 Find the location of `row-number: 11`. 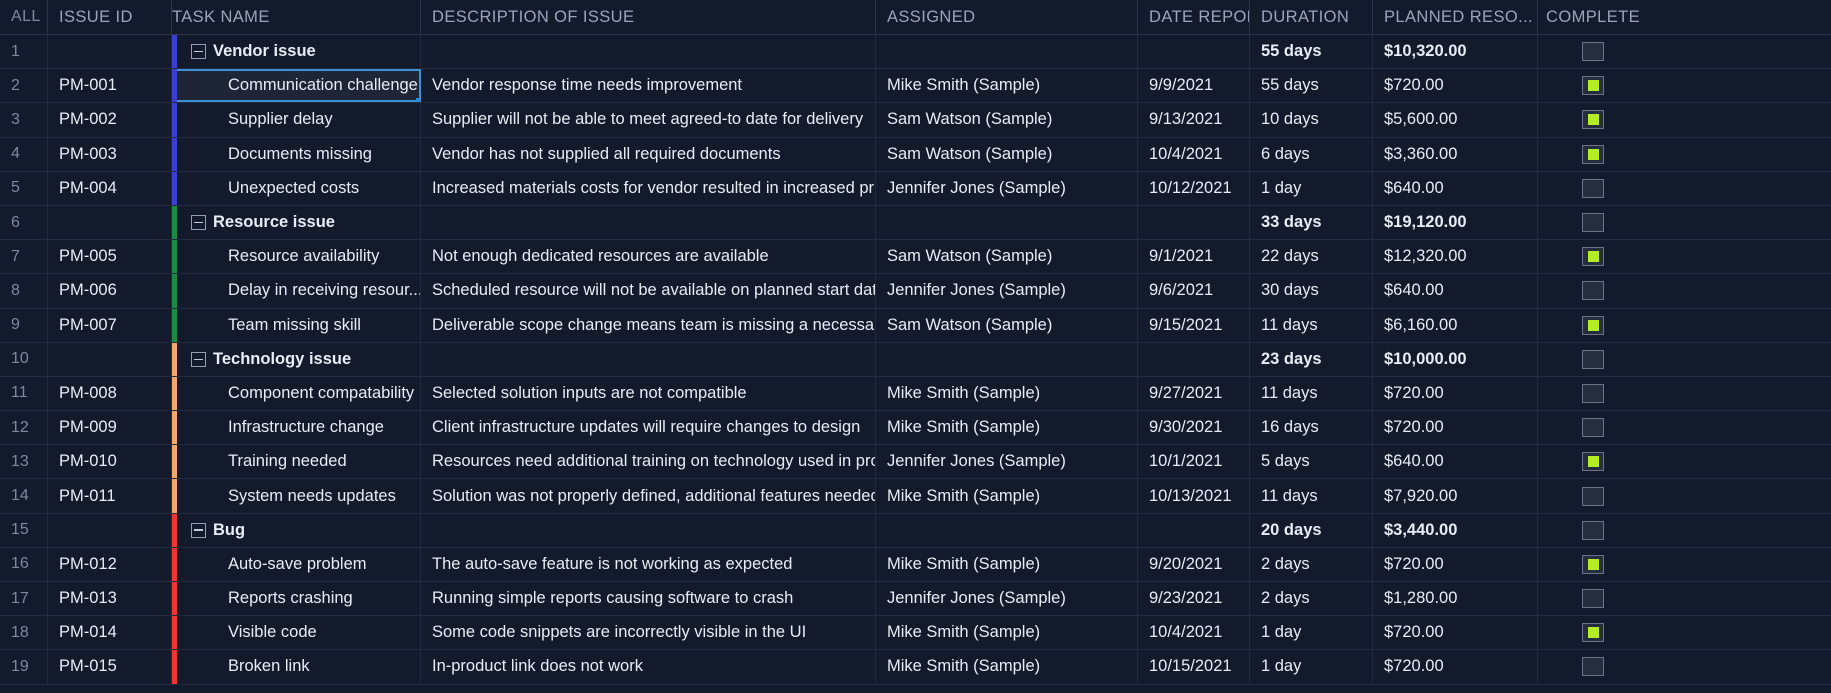

row-number: 11 is located at coordinates (24, 393).